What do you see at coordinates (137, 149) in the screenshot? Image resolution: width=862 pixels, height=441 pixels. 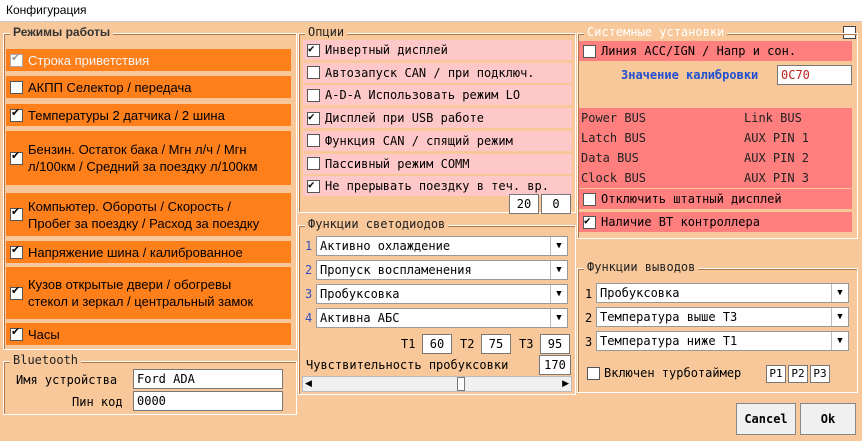 I see `mode-label-line: Бензин. Остаток бака / Мгн л/ч / Мгн` at bounding box center [137, 149].